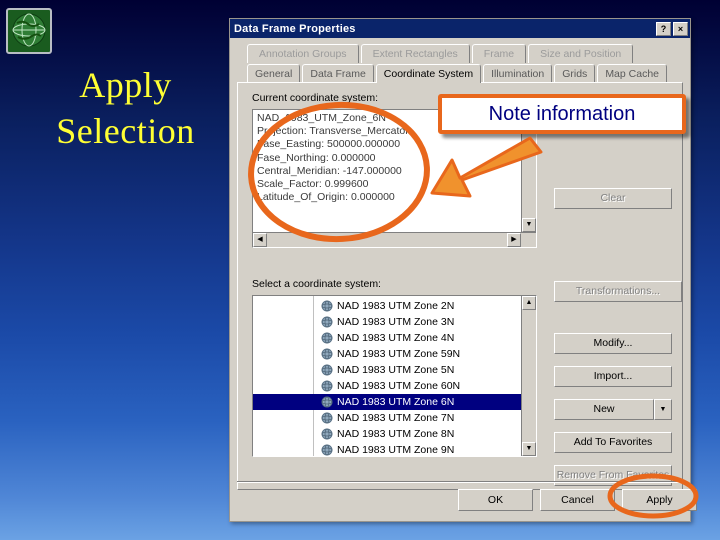 Image resolution: width=720 pixels, height=540 pixels. Describe the element at coordinates (396, 306) in the screenshot. I see `list-item-label: NAD 1983 UTM Zone 2N` at that location.